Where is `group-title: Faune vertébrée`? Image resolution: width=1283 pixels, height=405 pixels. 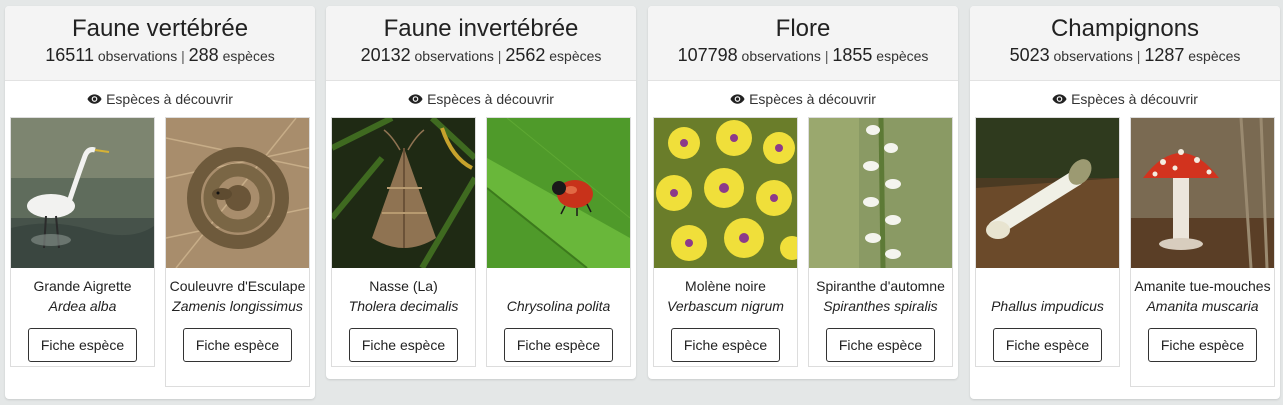 group-title: Faune vertébrée is located at coordinates (160, 24).